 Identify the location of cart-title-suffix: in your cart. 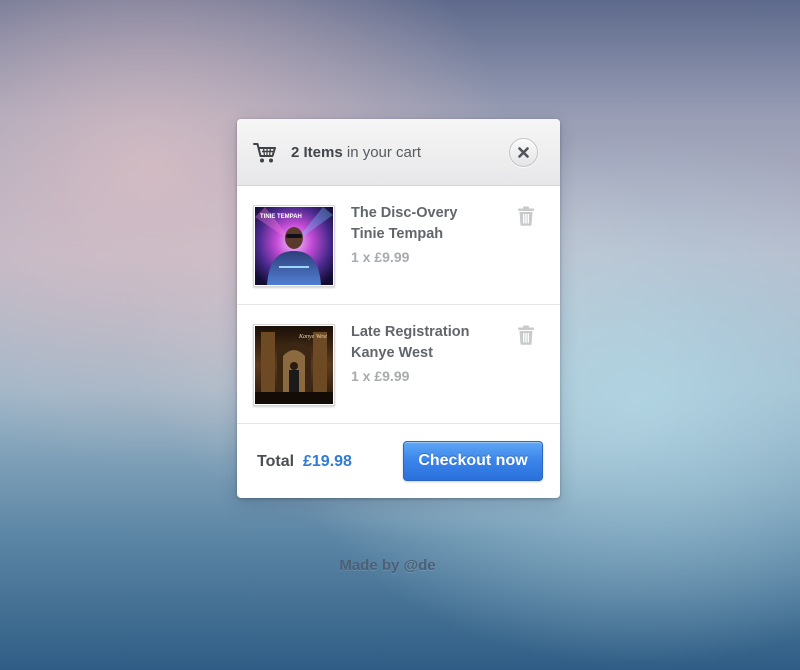
(382, 152).